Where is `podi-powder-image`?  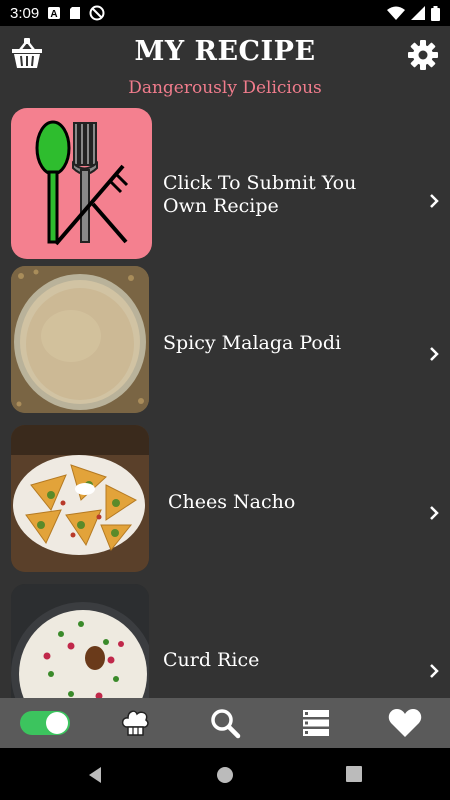
podi-powder-image is located at coordinates (80, 339).